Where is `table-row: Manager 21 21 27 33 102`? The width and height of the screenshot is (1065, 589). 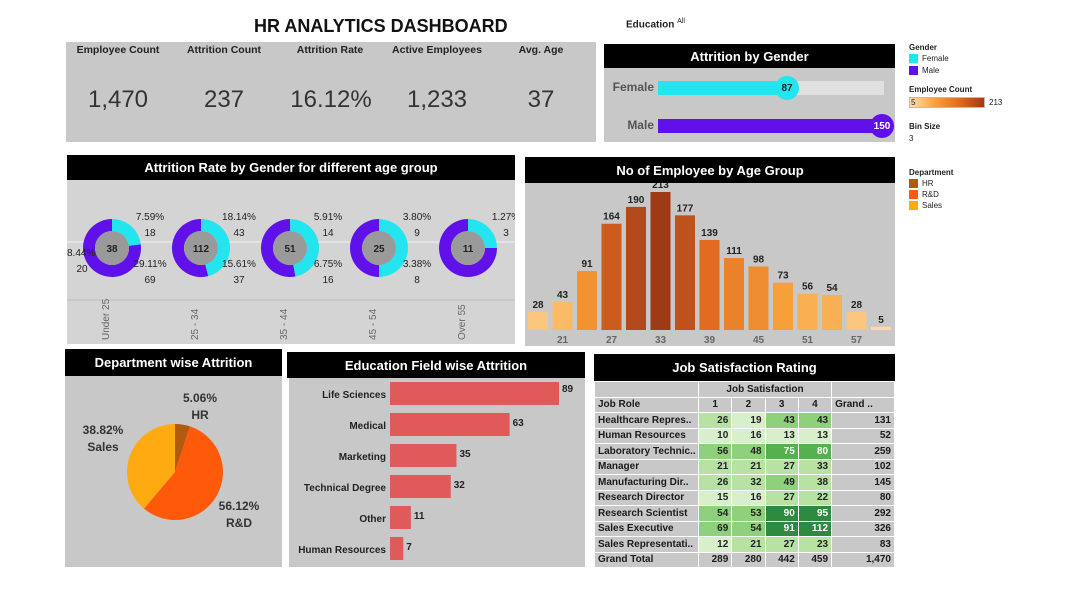
table-row: Manager 21 21 27 33 102 is located at coordinates (744, 466).